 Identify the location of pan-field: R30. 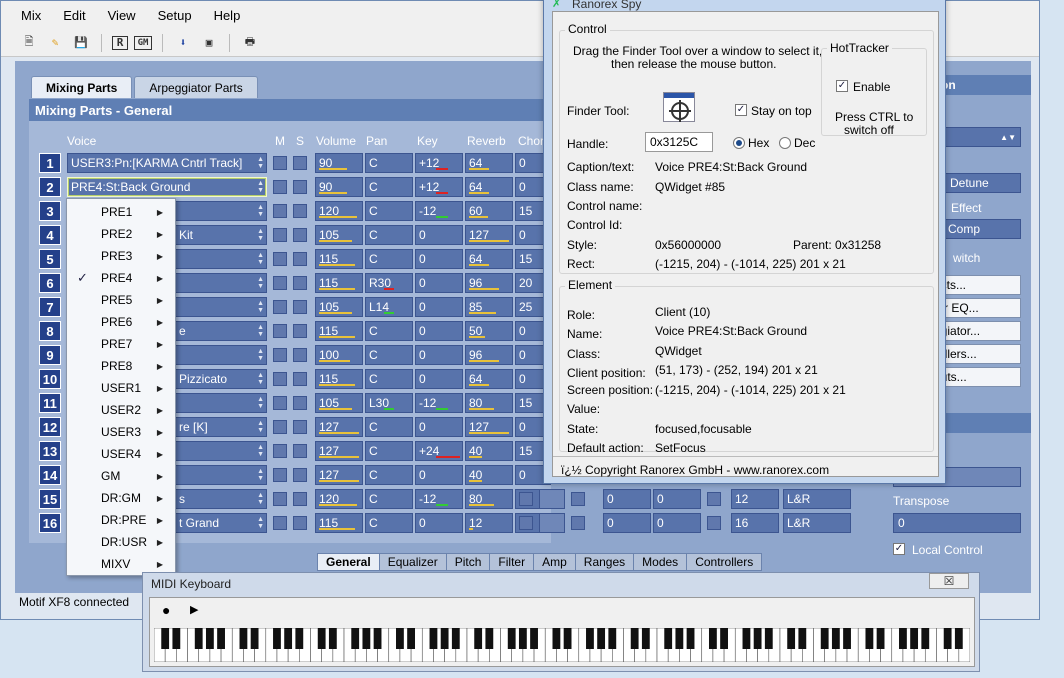
(389, 283).